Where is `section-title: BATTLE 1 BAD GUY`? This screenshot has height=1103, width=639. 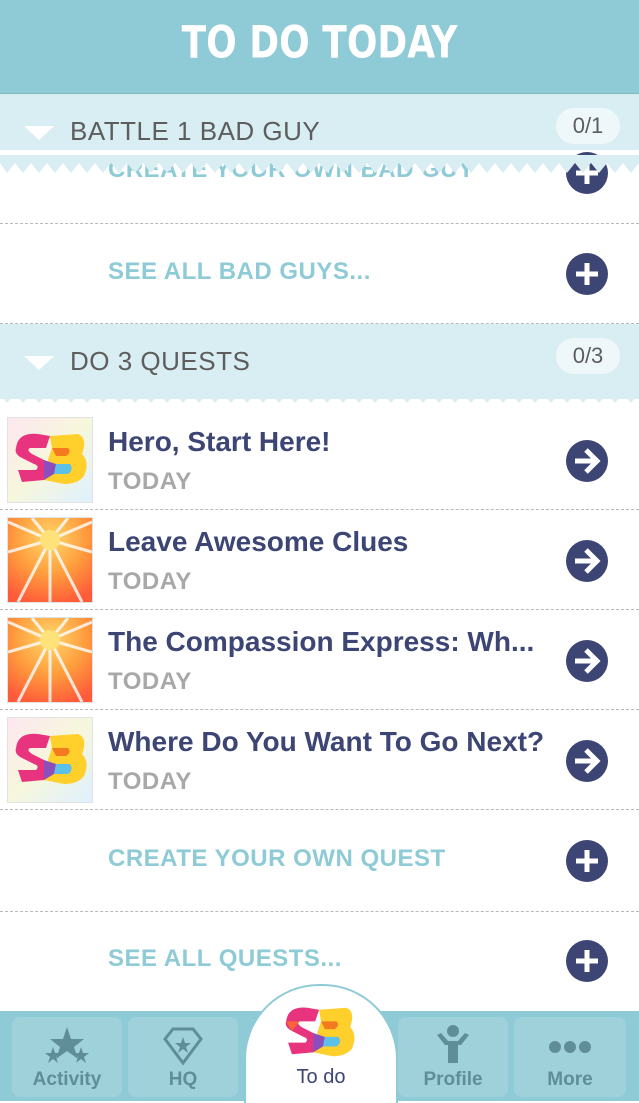 section-title: BATTLE 1 BAD GUY is located at coordinates (195, 131).